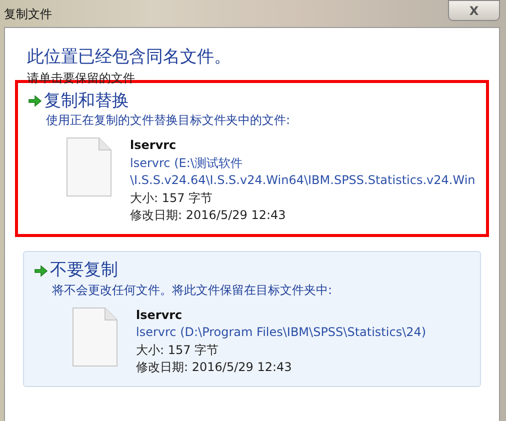 The width and height of the screenshot is (506, 421). Describe the element at coordinates (474, 10) in the screenshot. I see `close-button: X` at that location.